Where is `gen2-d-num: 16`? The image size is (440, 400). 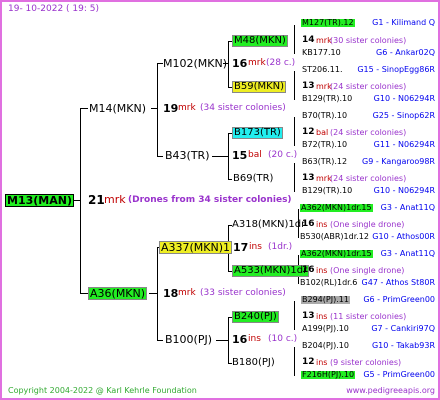 gen2-d-num: 16 is located at coordinates (240, 339).